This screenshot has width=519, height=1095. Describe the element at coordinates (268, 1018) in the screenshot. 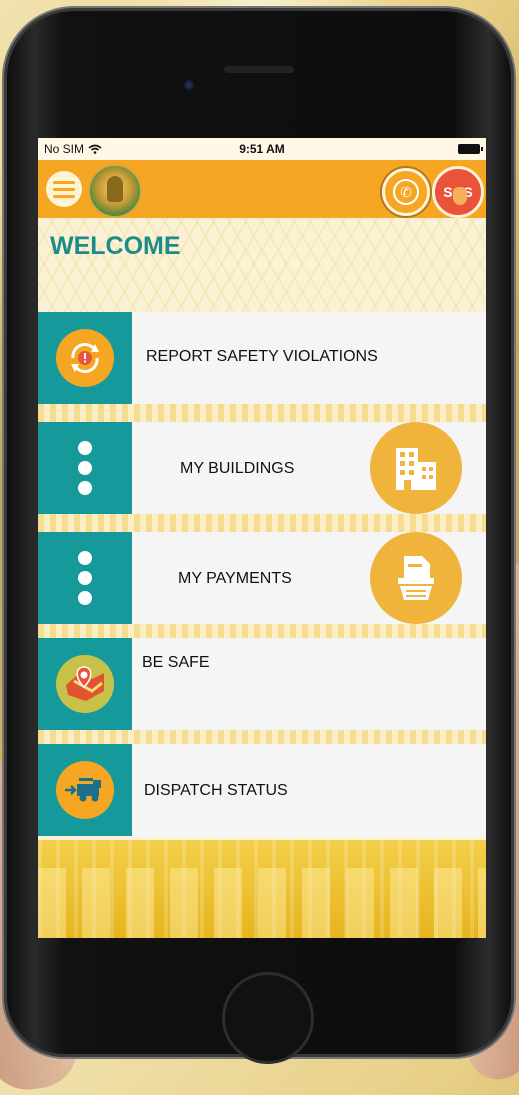

I see `home-button` at that location.